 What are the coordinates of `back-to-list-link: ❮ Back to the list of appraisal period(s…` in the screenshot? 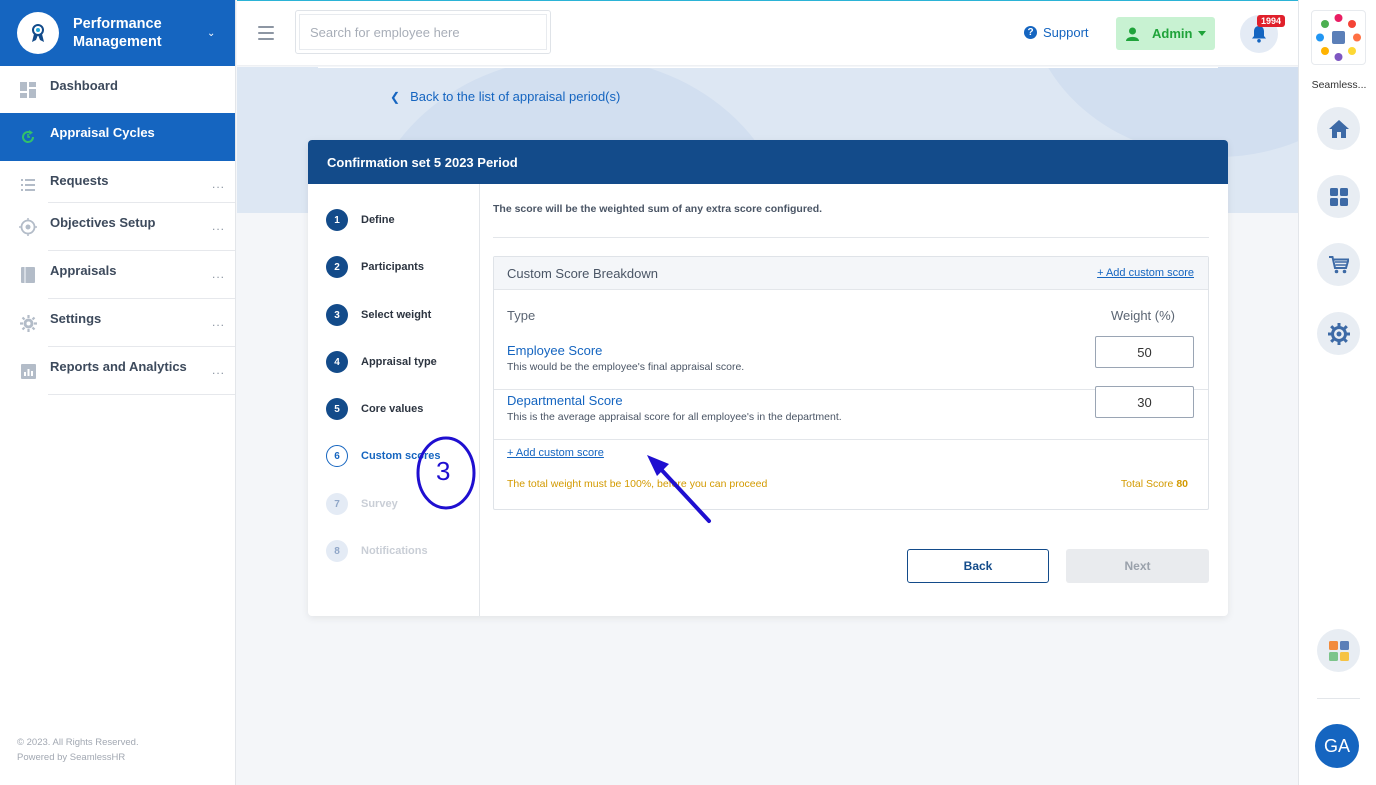 It's located at (505, 96).